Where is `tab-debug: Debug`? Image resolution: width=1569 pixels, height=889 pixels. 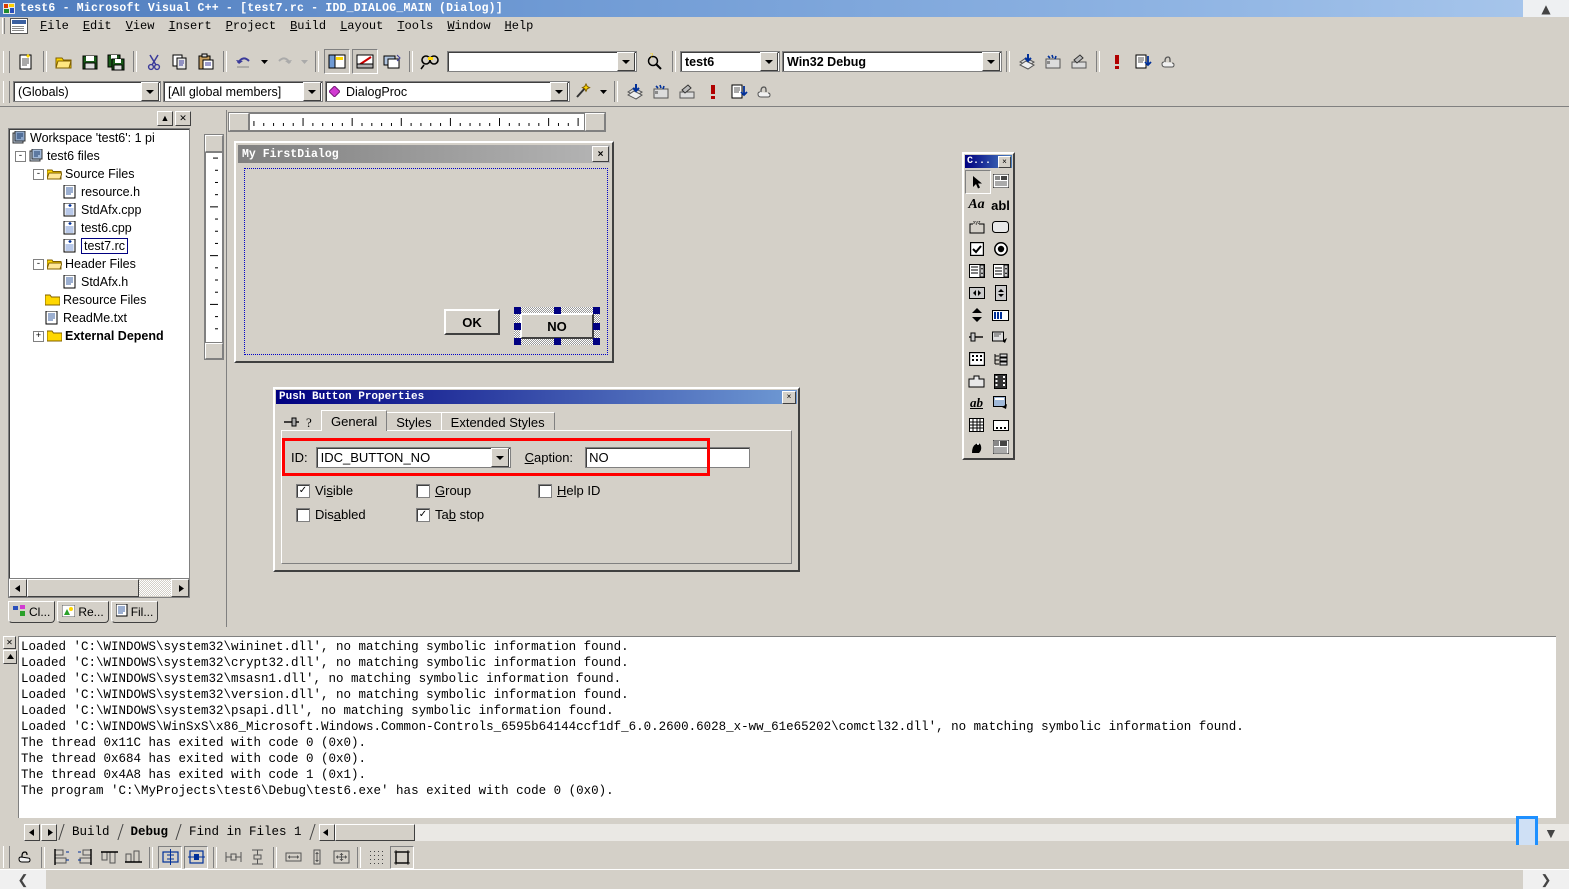 tab-debug: Debug is located at coordinates (150, 832).